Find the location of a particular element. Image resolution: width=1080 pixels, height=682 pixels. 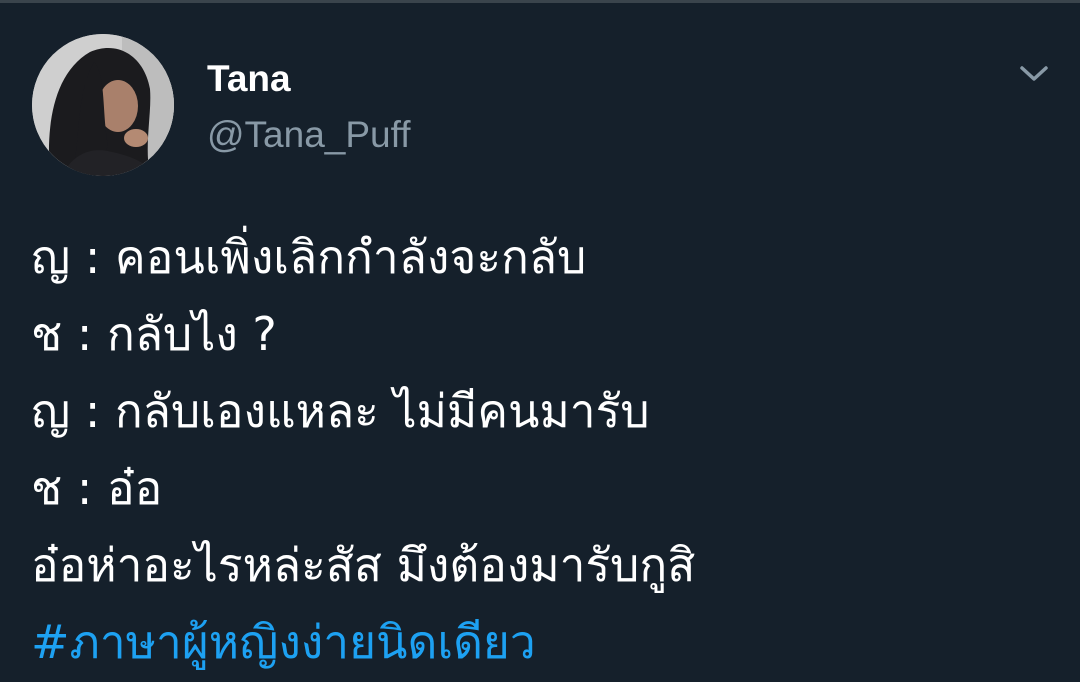

tweet-menu-button is located at coordinates (1034, 74).